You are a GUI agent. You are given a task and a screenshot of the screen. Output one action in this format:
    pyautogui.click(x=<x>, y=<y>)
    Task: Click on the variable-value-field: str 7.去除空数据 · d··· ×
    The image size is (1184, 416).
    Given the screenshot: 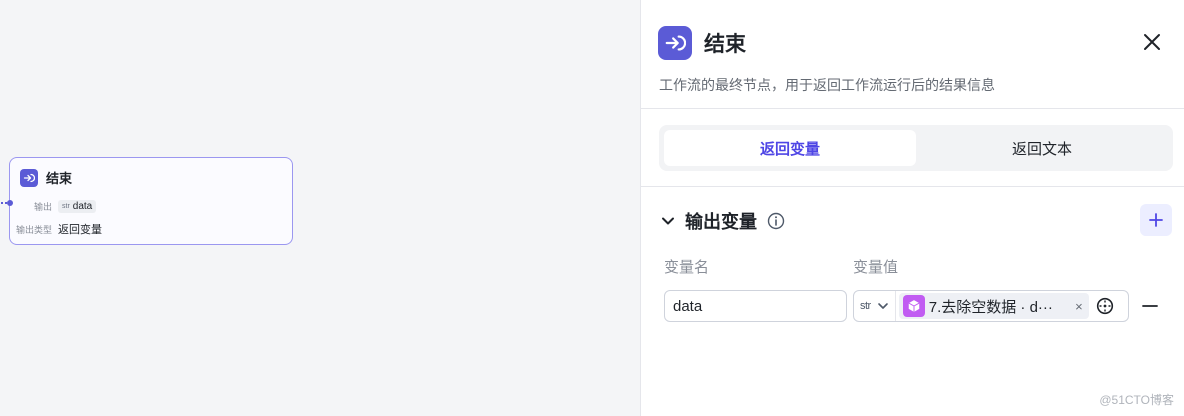 What is the action you would take?
    pyautogui.click(x=991, y=306)
    